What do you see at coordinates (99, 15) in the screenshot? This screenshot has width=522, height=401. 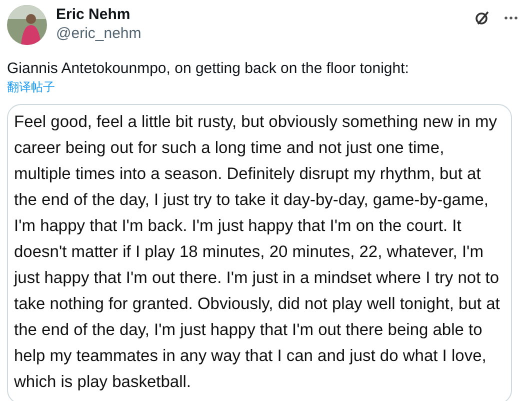 I see `author-name: Eric Nehm` at bounding box center [99, 15].